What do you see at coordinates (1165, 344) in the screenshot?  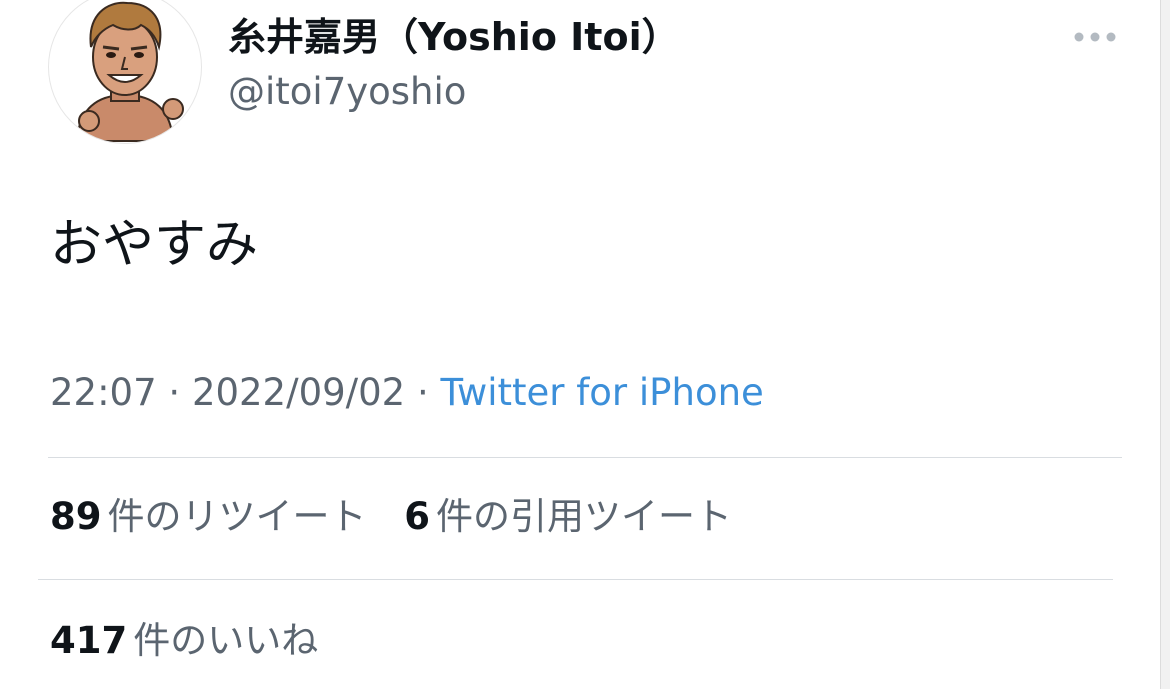 I see `scroll-edge` at bounding box center [1165, 344].